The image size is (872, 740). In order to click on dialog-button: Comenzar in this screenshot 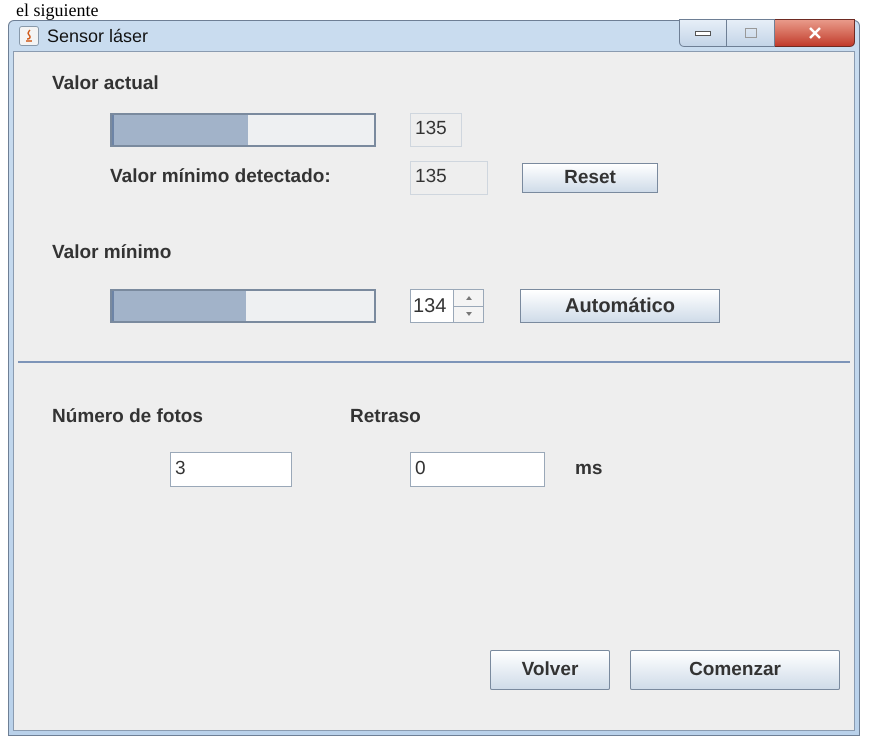, I will do `click(735, 670)`.